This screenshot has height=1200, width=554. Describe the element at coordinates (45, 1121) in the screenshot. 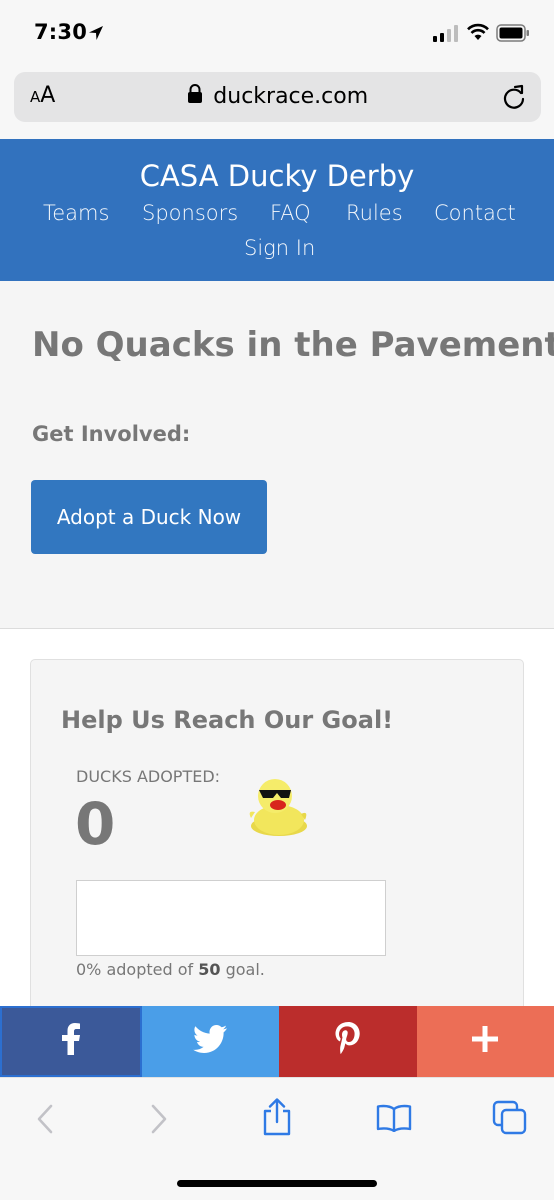

I see `back-icon` at that location.